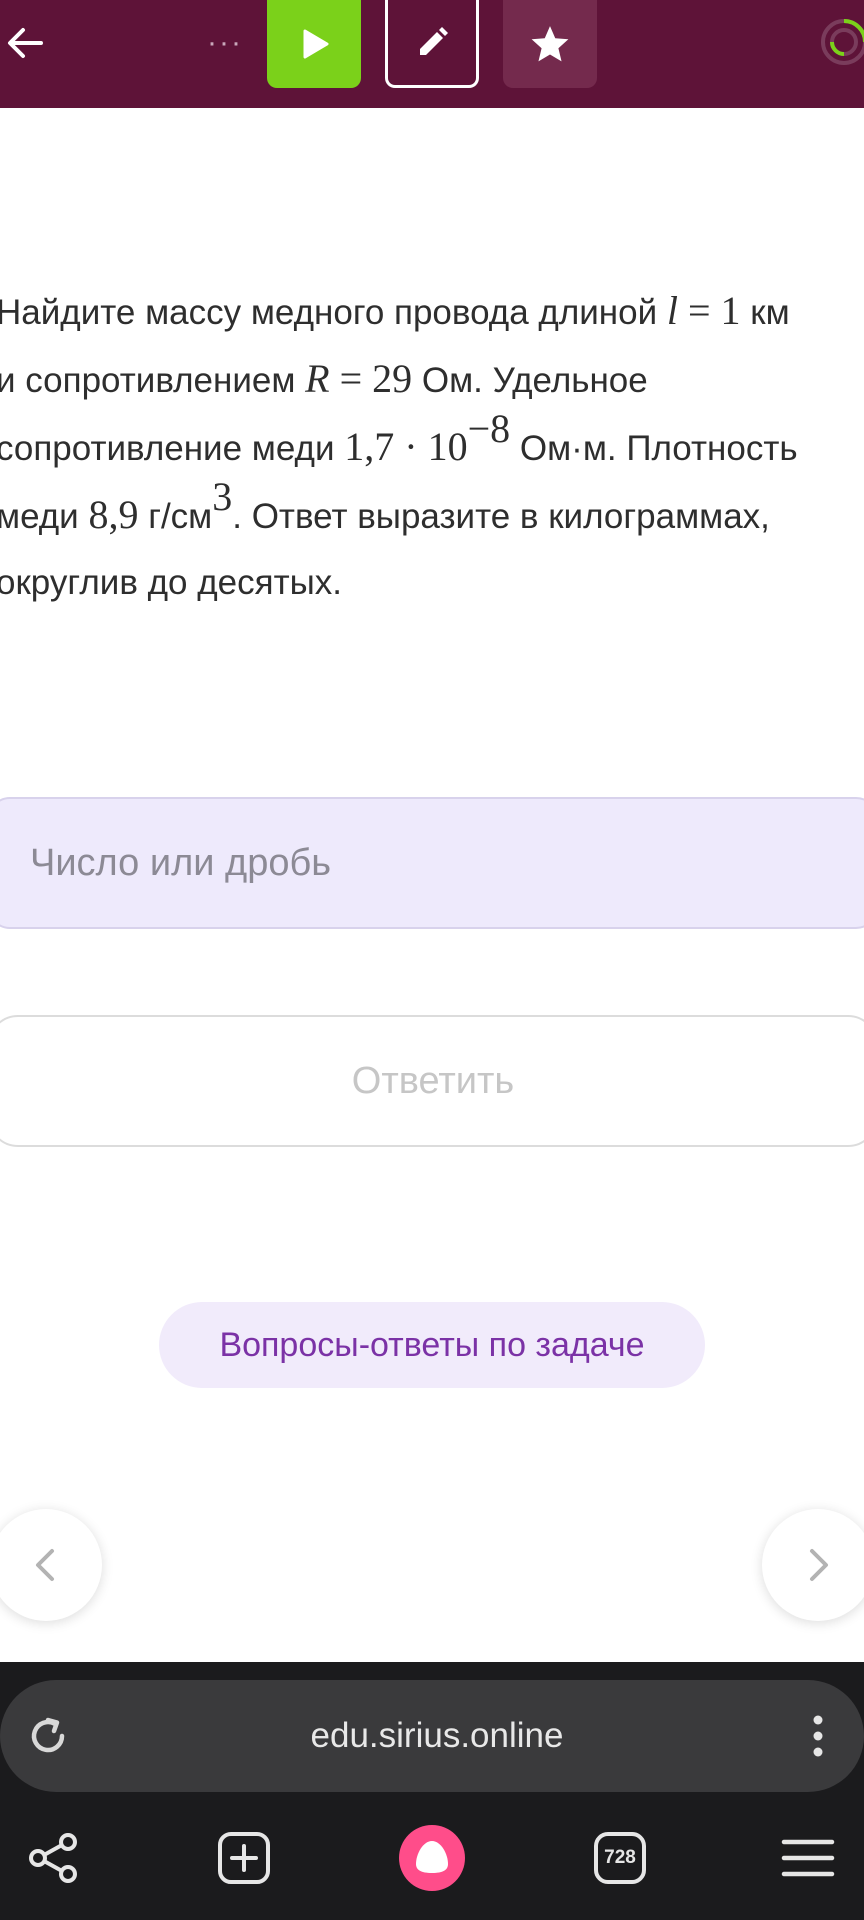  What do you see at coordinates (672, 310) in the screenshot?
I see `math-variable: l` at bounding box center [672, 310].